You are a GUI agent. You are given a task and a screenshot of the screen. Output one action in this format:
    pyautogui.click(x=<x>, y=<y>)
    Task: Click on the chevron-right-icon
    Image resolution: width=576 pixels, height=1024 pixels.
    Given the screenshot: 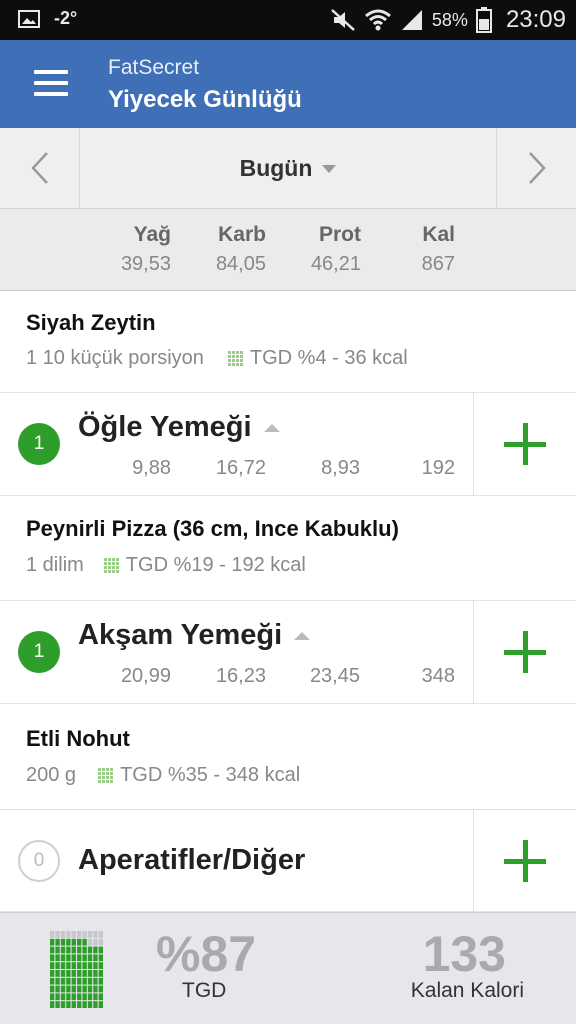 What is the action you would take?
    pyautogui.click(x=537, y=168)
    